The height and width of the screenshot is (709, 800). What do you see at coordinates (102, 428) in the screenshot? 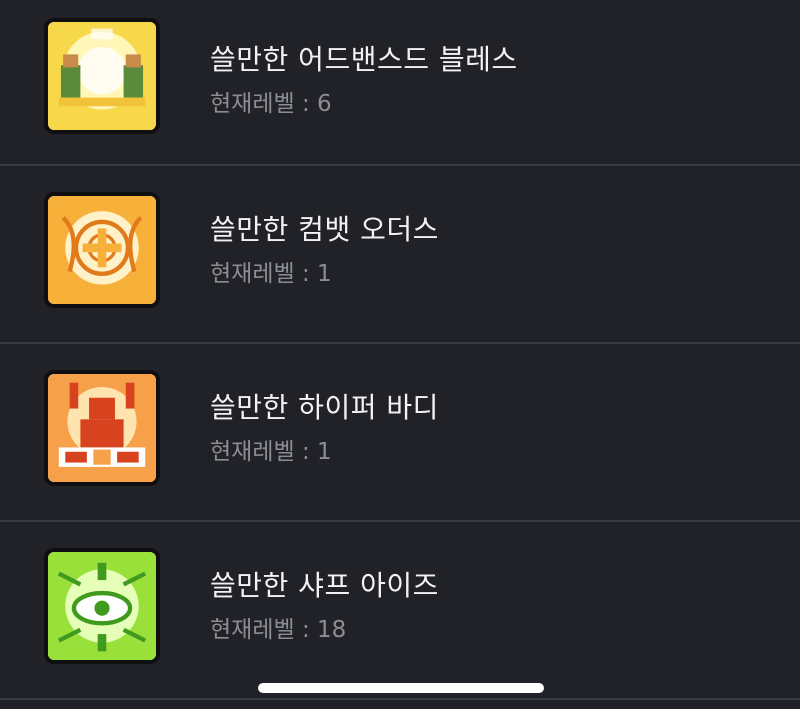
I see `hyper-body-icon` at bounding box center [102, 428].